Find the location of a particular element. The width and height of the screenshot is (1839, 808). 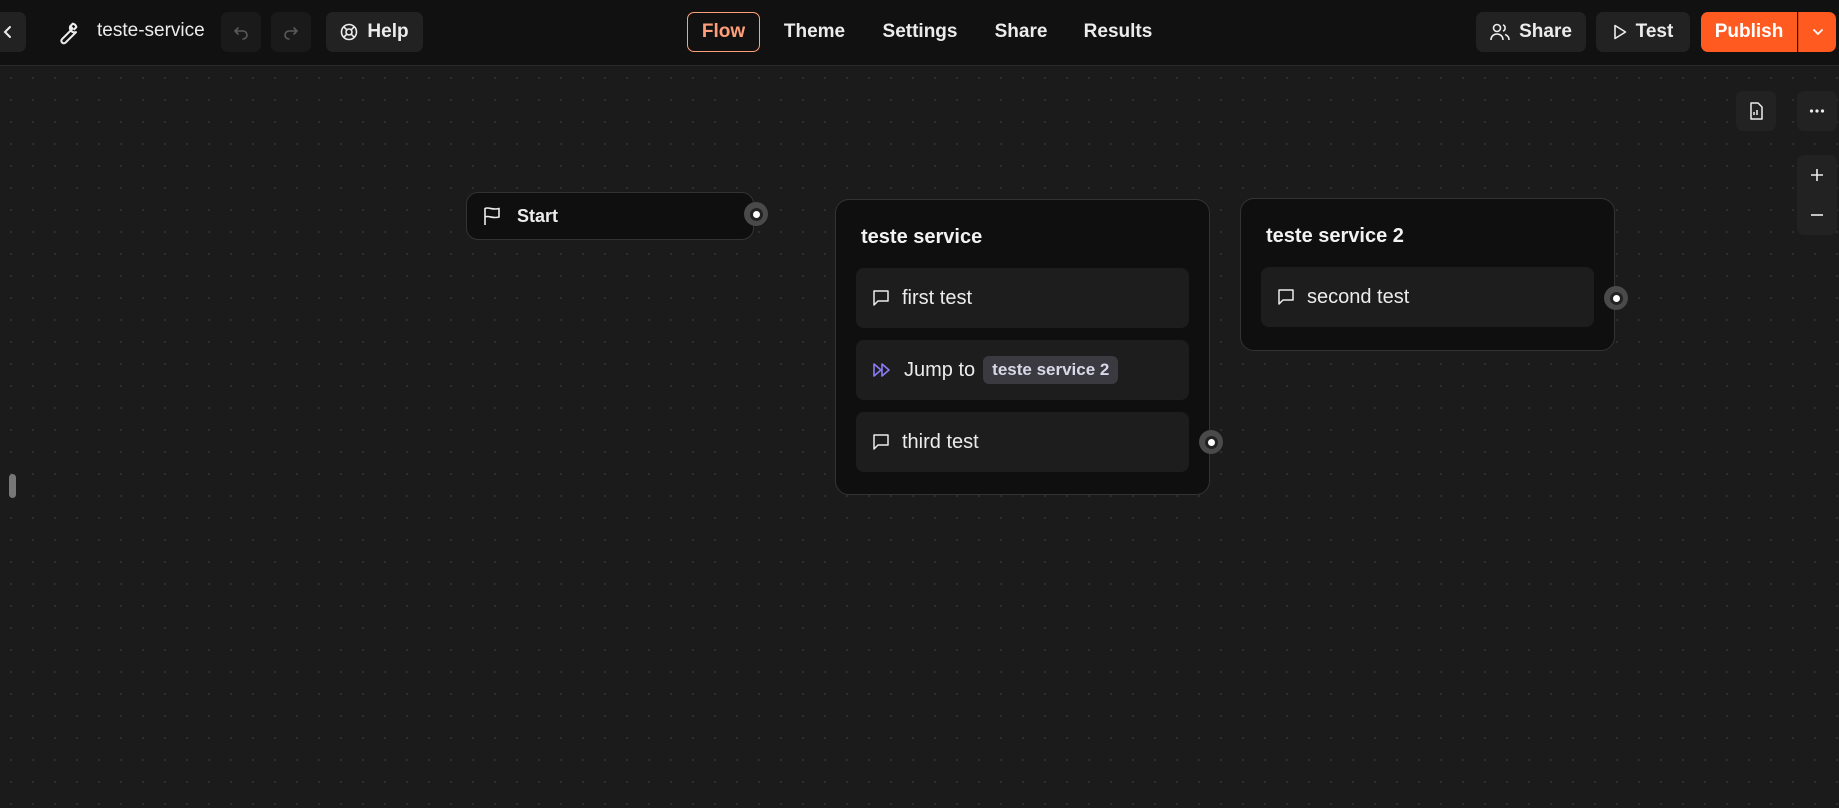

tab-settings-label: Settings is located at coordinates (920, 31).